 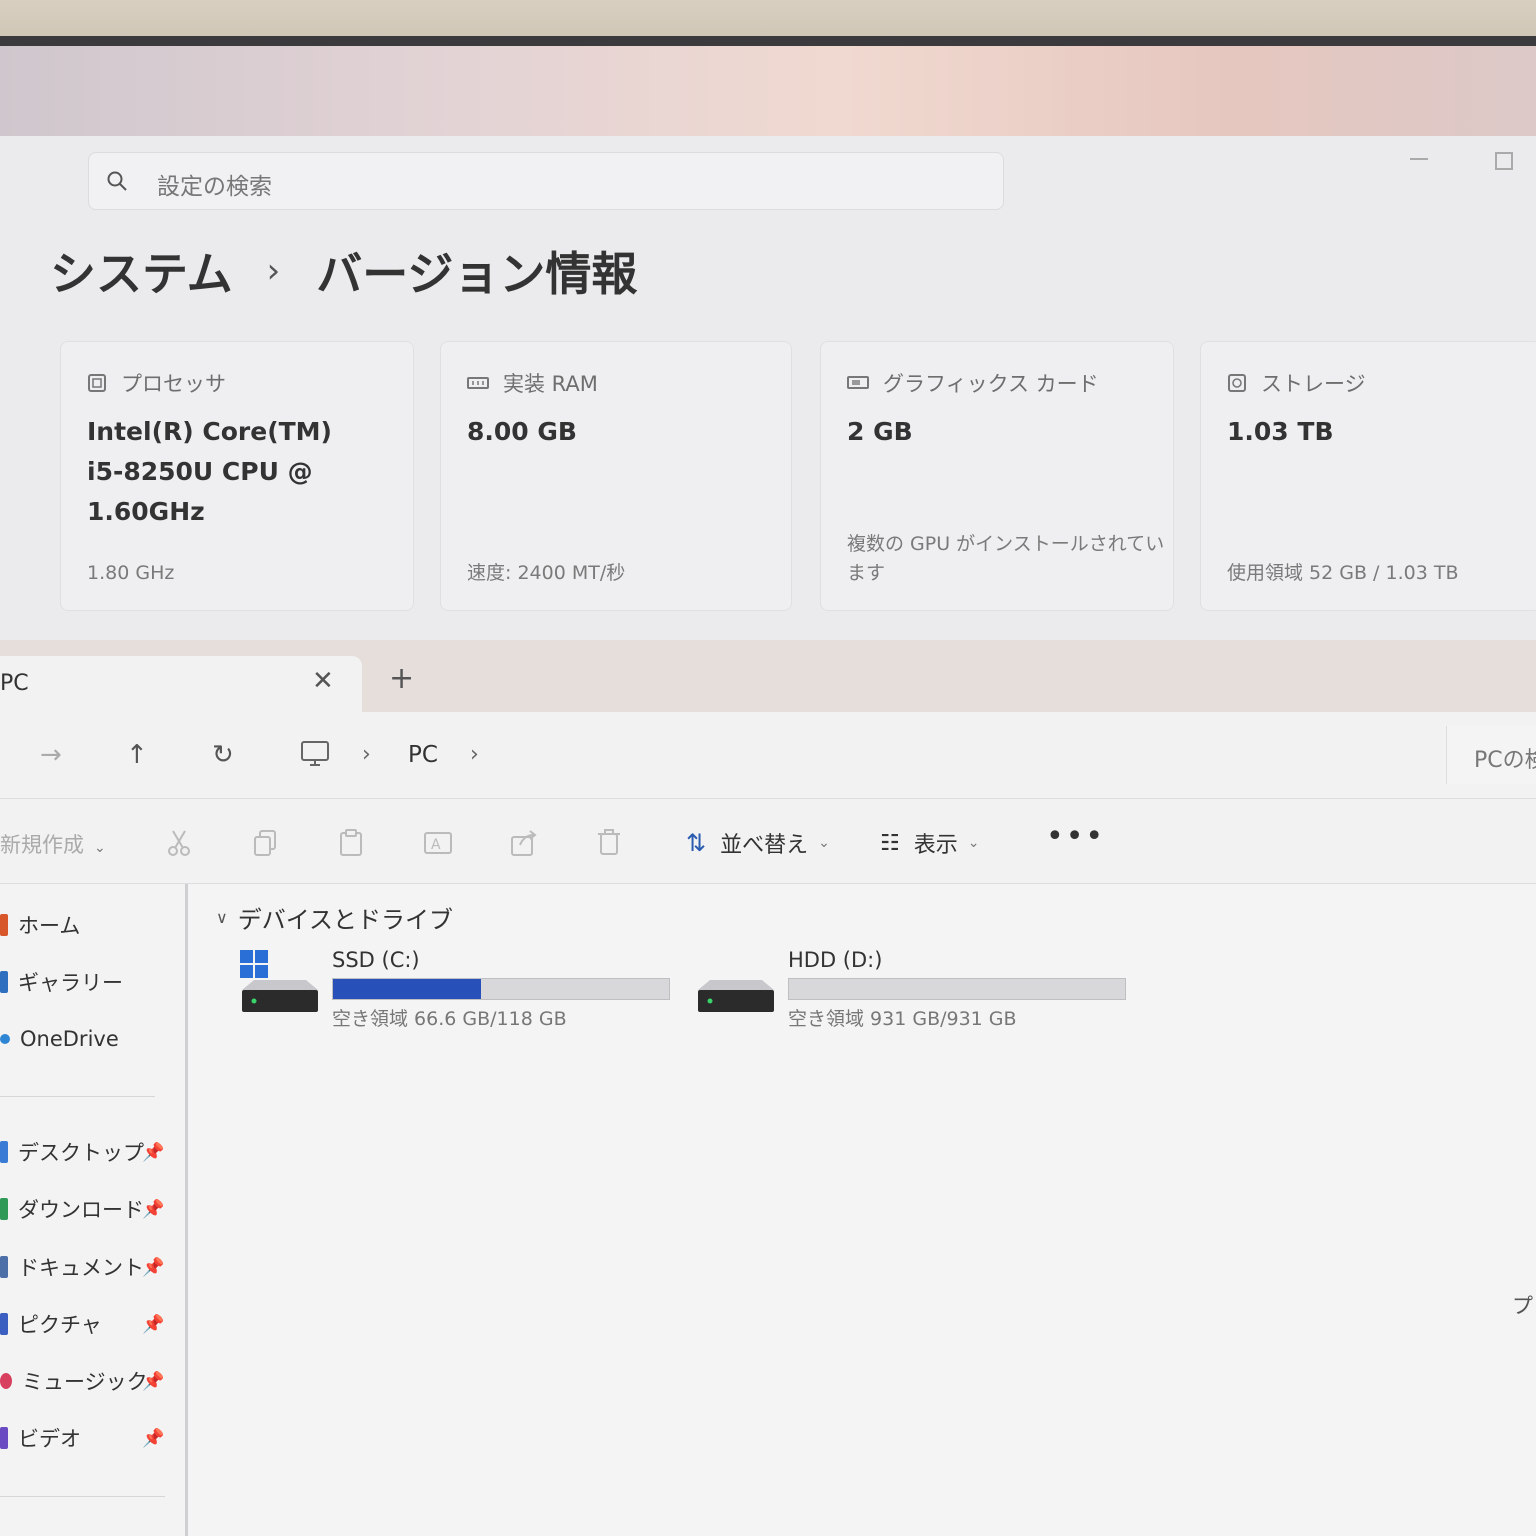 I want to click on refresh-icon: ↻, so click(x=223, y=755).